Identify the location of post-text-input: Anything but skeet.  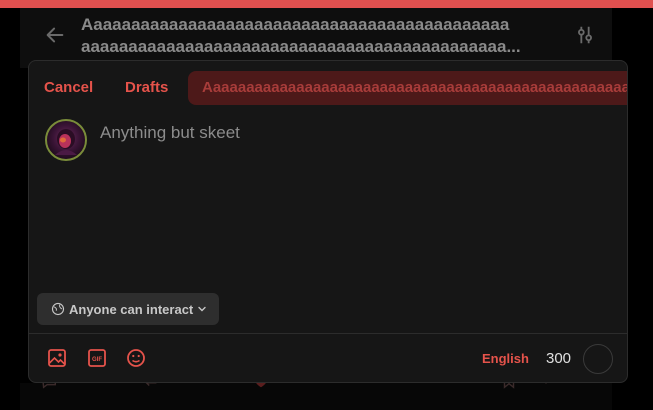
(170, 133).